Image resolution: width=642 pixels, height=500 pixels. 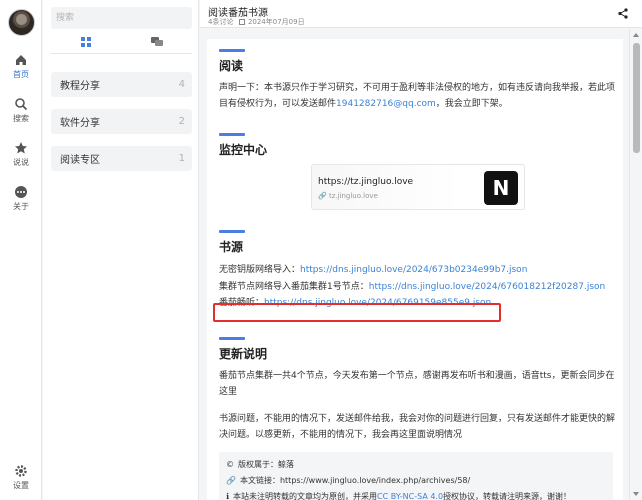 I want to click on category-count: 1, so click(x=181, y=158).